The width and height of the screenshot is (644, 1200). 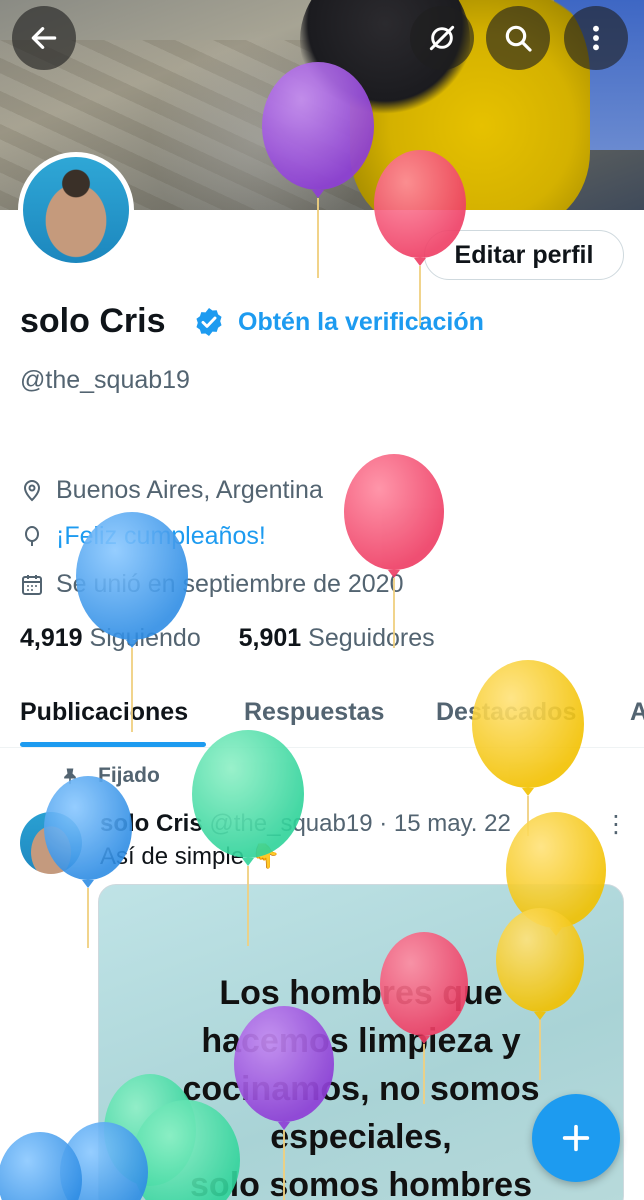 What do you see at coordinates (361, 1041) in the screenshot?
I see `post-image-line: hacemos limpieza y` at bounding box center [361, 1041].